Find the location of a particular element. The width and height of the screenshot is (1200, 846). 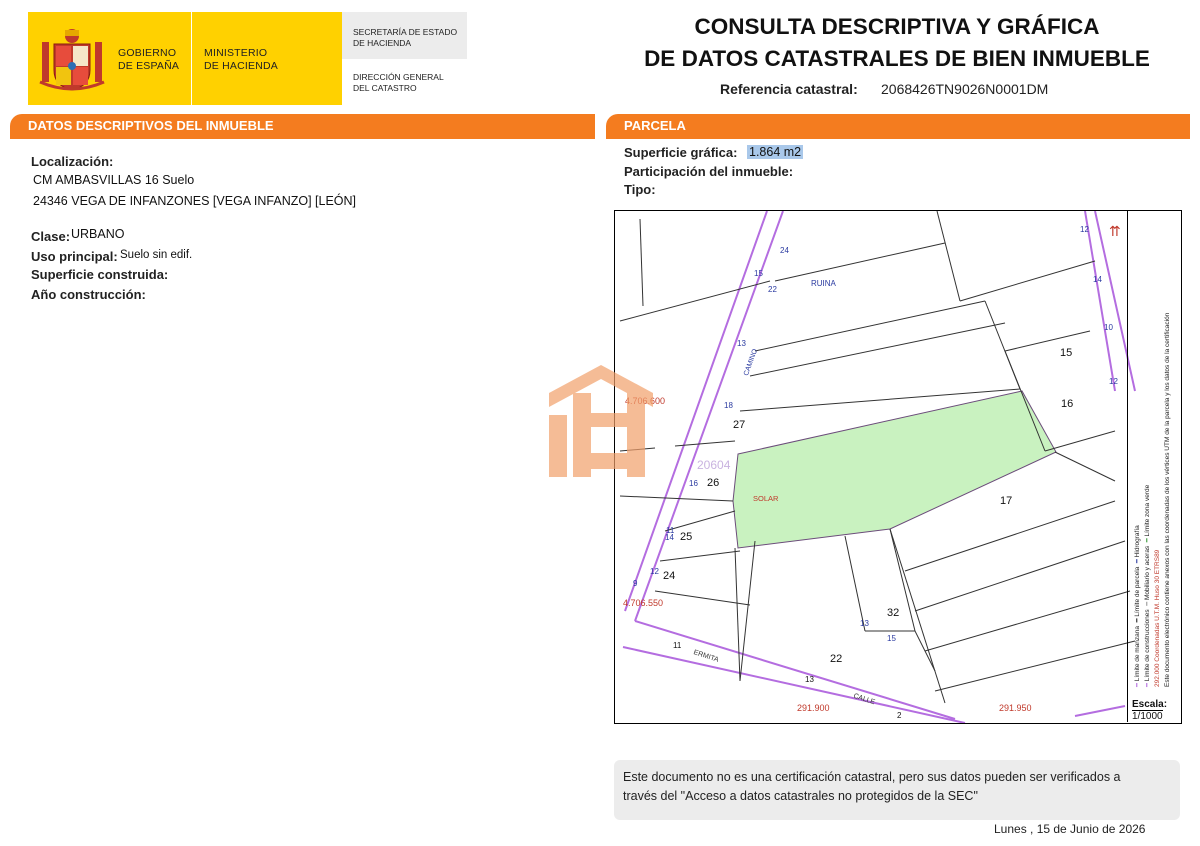

ministerio-text: MINISTERIO DE HACIENDA is located at coordinates (241, 59).